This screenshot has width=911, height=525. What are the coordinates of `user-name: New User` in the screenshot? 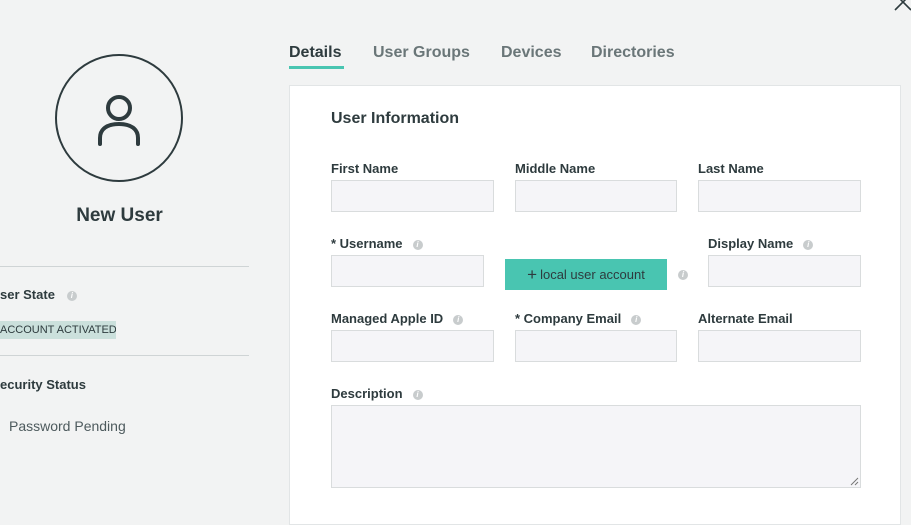 It's located at (119, 215).